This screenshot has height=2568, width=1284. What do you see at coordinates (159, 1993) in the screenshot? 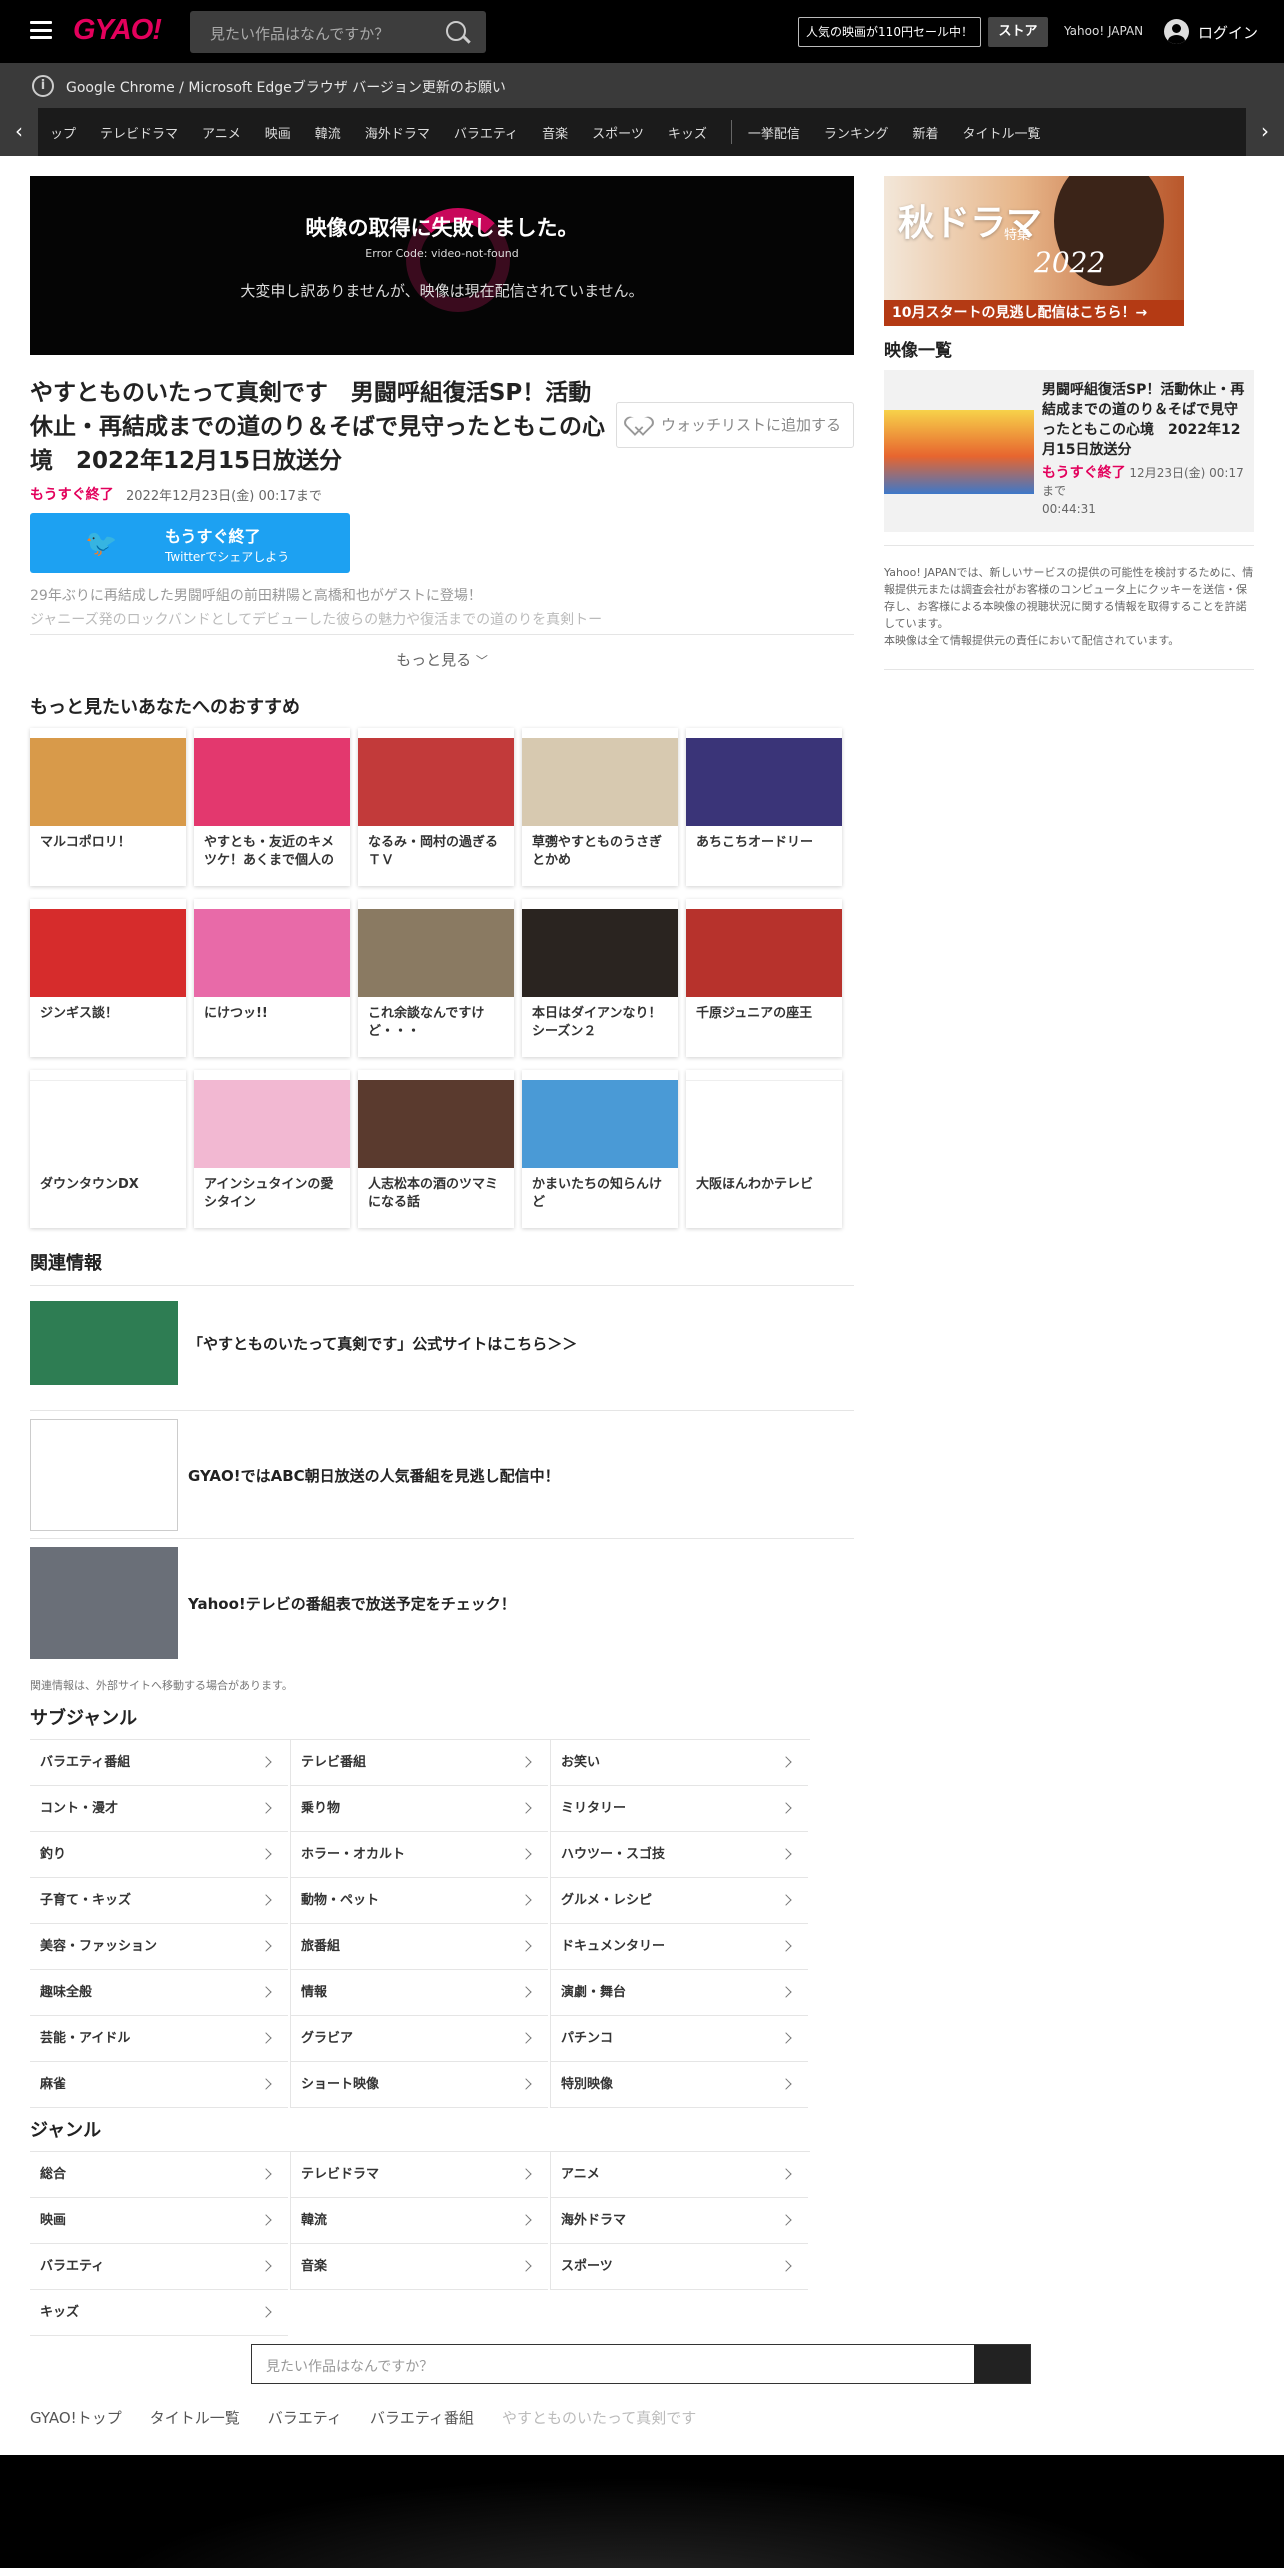
I see `genre-link: 趣味全般` at bounding box center [159, 1993].